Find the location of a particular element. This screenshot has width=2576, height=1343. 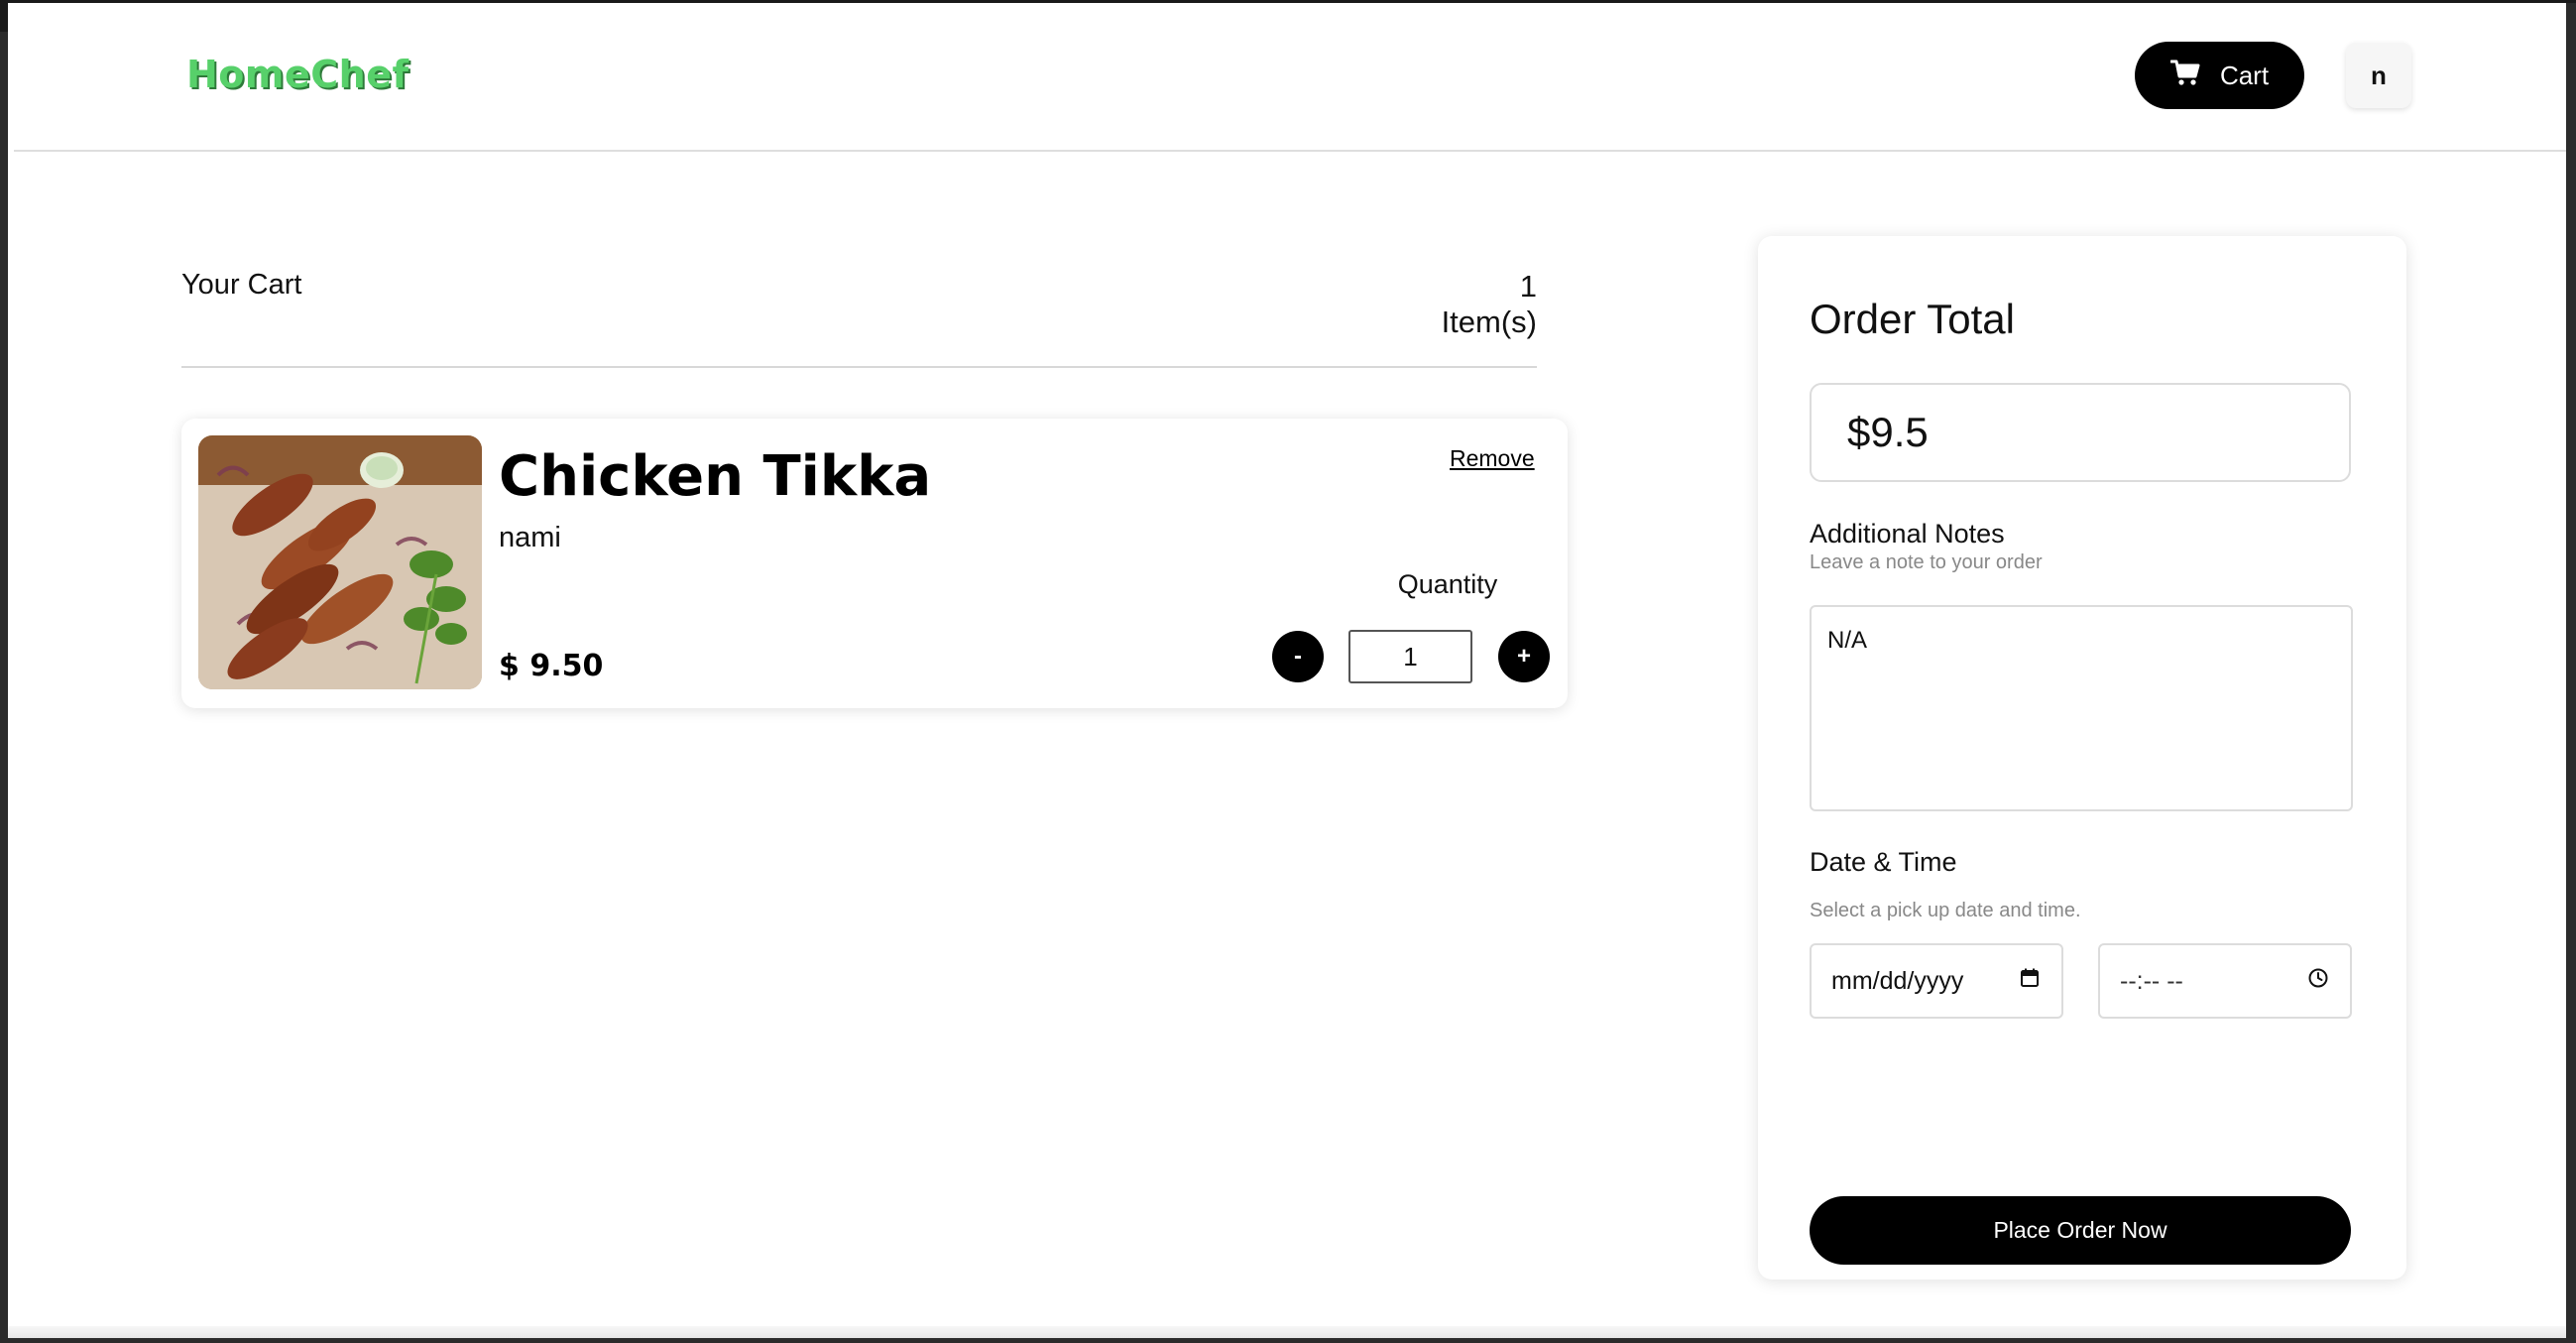

cart-button-label: Cart is located at coordinates (2245, 75).